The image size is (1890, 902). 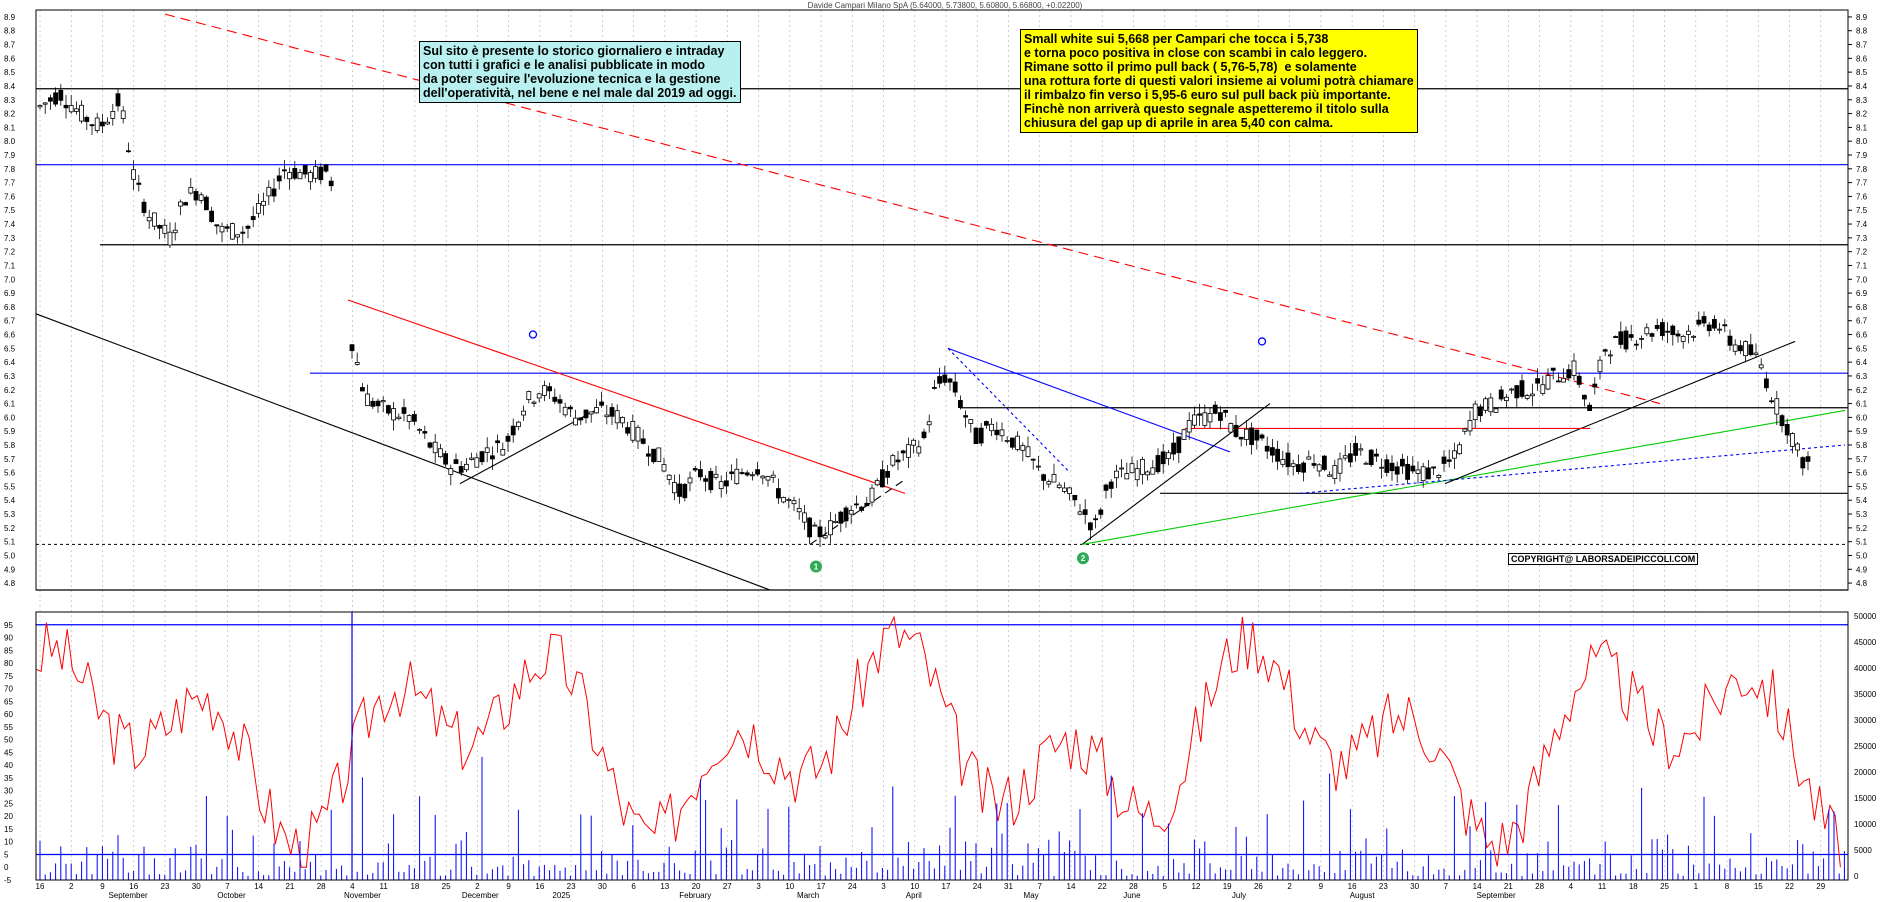 What do you see at coordinates (1862, 514) in the screenshot?
I see `y-tick-label-right: 5.3` at bounding box center [1862, 514].